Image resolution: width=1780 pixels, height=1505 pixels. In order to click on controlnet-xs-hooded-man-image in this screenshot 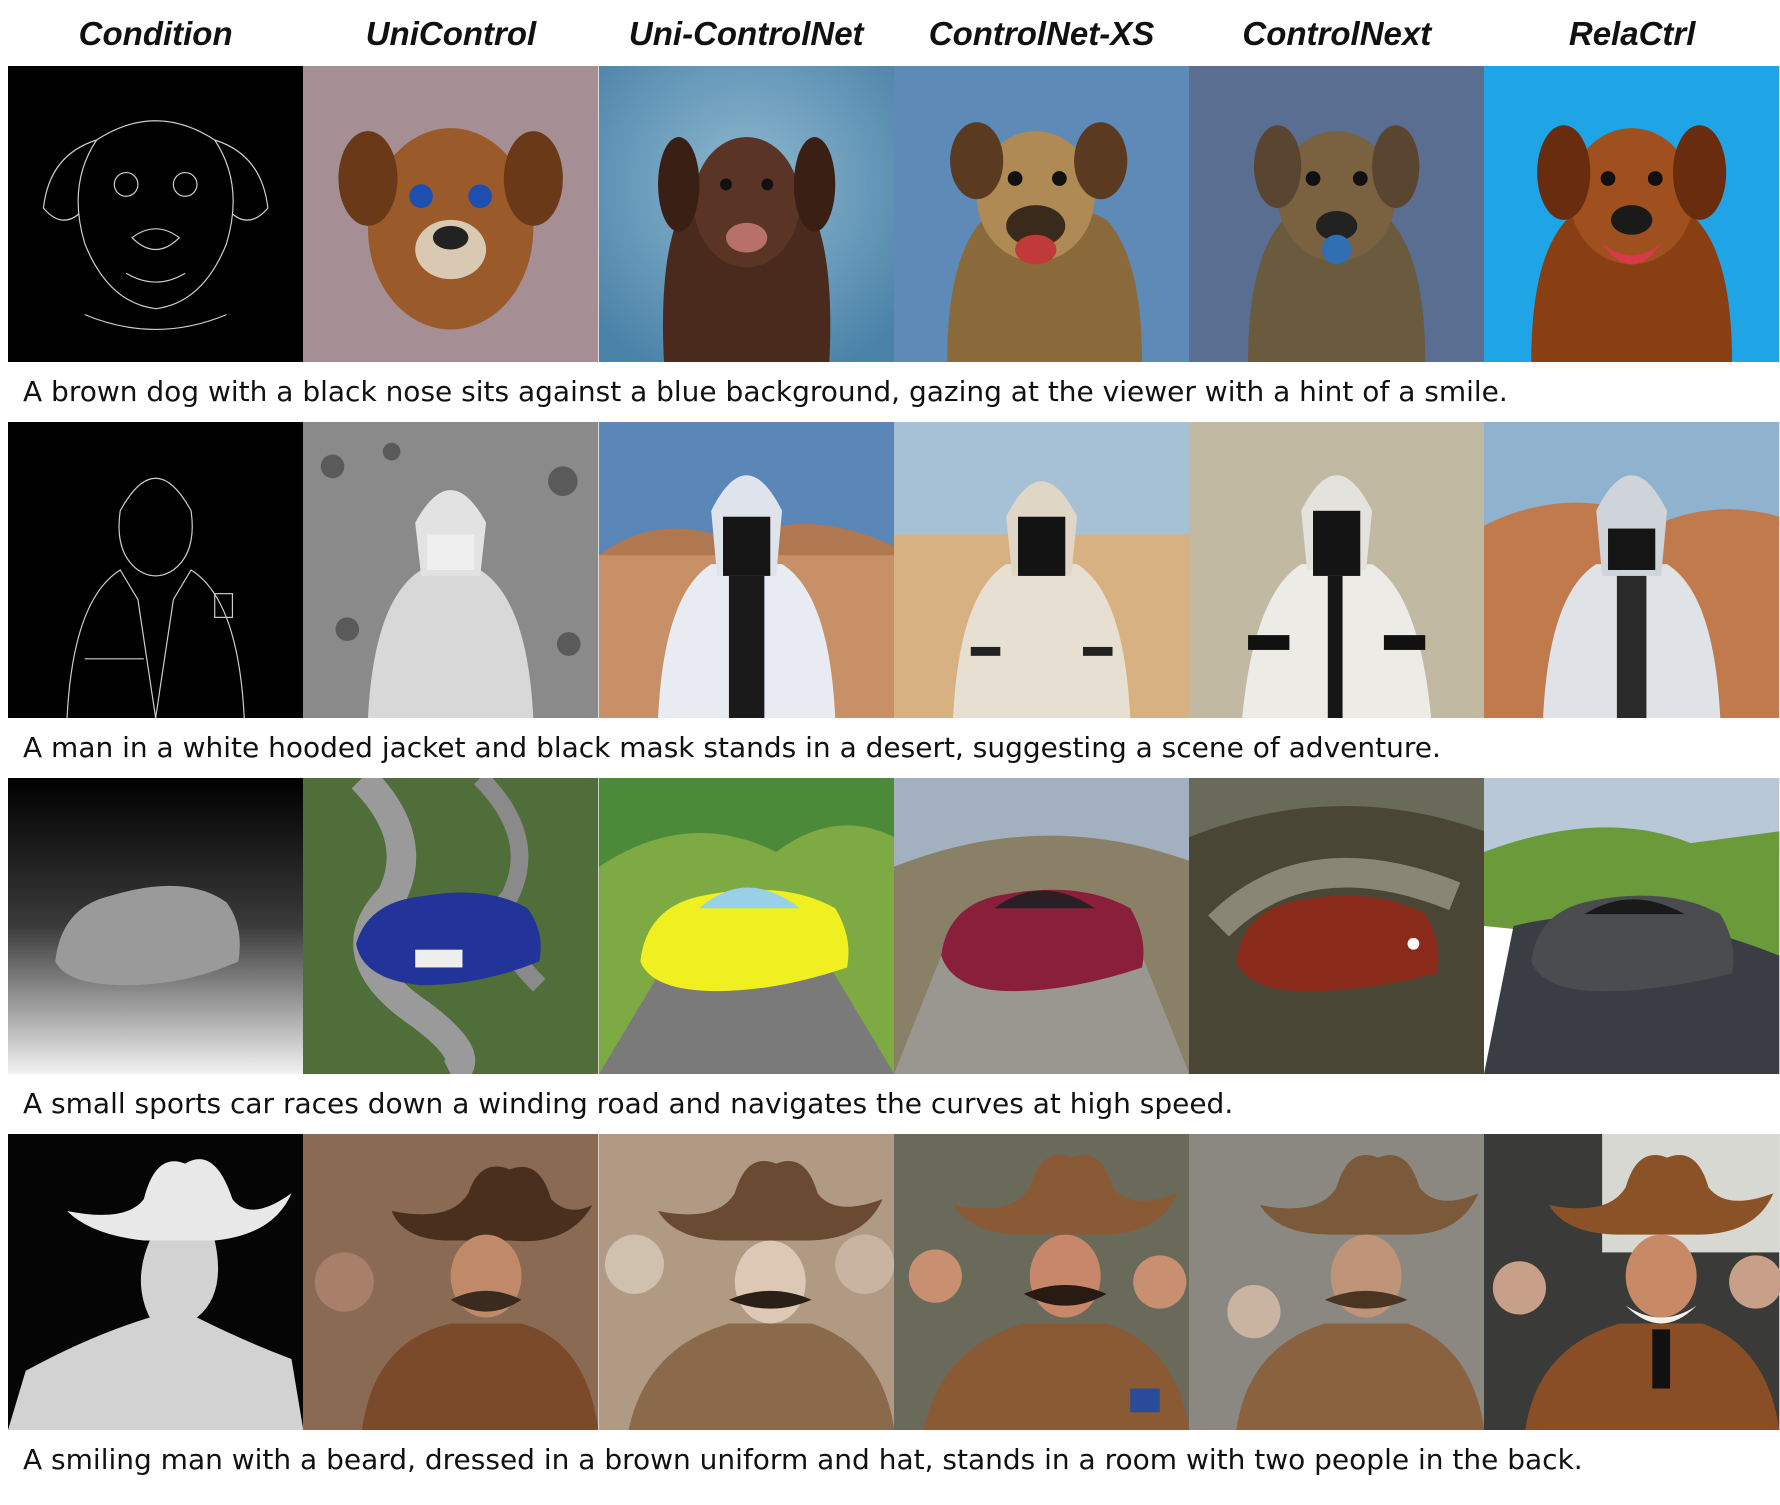, I will do `click(1041, 570)`.